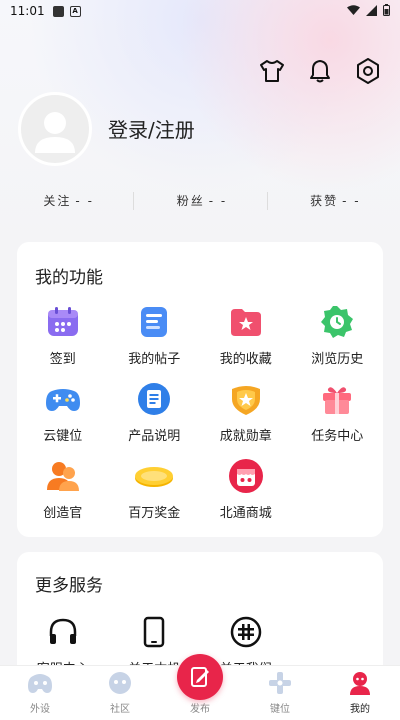 This screenshot has width=400, height=720. What do you see at coordinates (280, 709) in the screenshot?
I see `tab-label: 键位` at bounding box center [280, 709].